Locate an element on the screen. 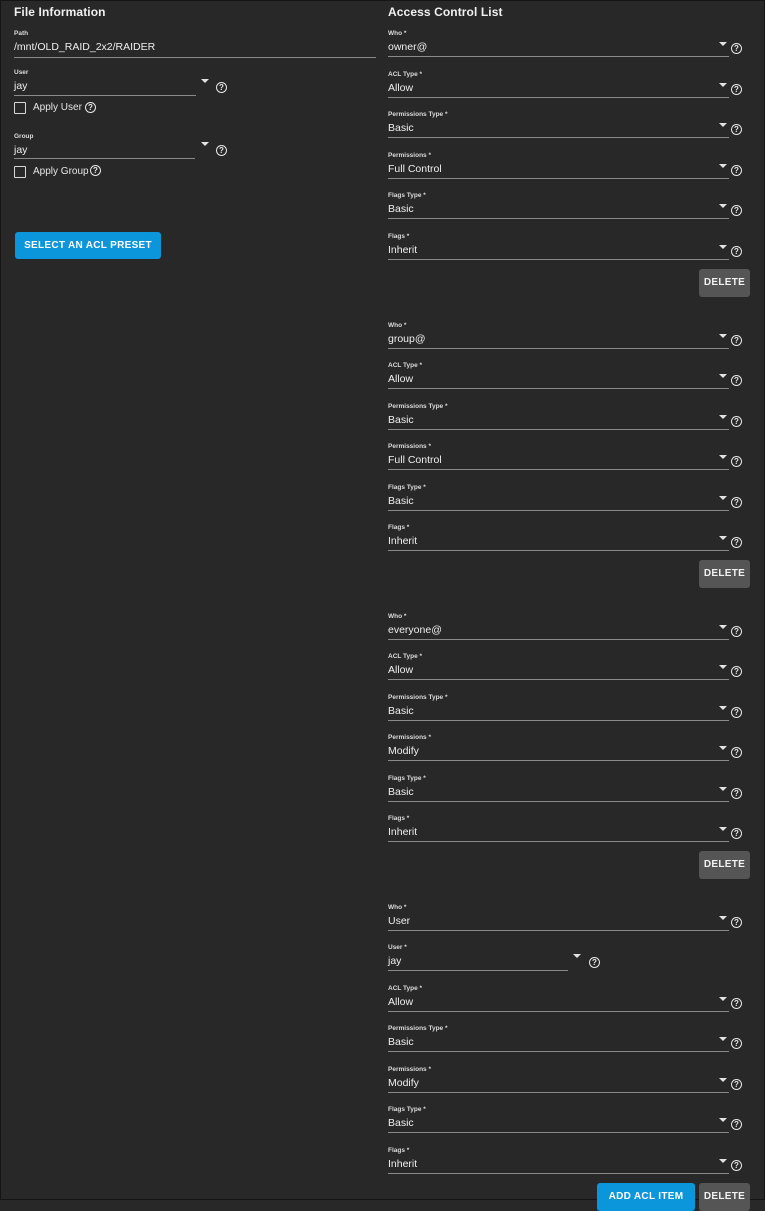 This screenshot has width=765, height=1211. acl-select-field: Who * owner@ is located at coordinates (558, 42).